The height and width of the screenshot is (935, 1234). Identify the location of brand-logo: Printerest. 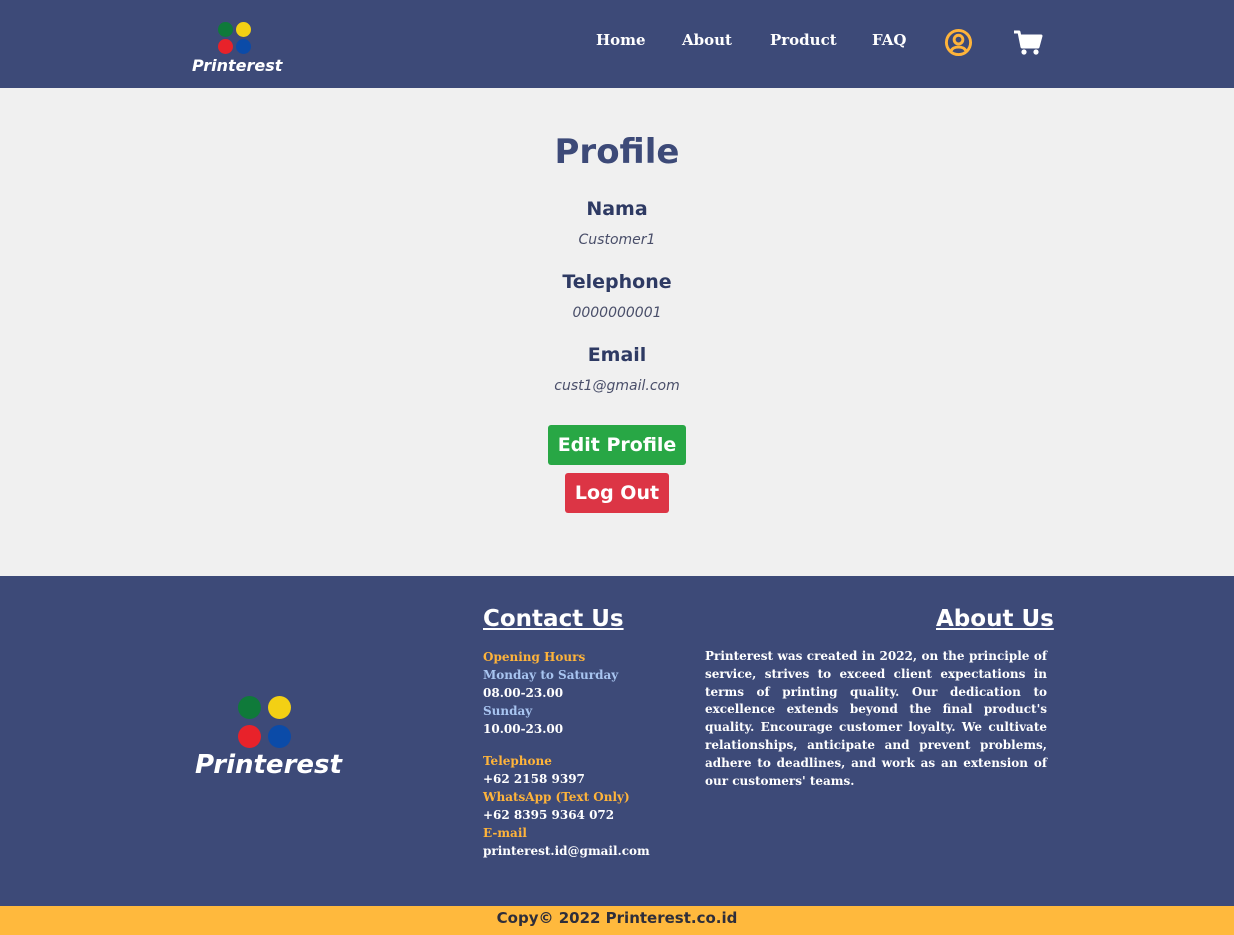
(237, 48).